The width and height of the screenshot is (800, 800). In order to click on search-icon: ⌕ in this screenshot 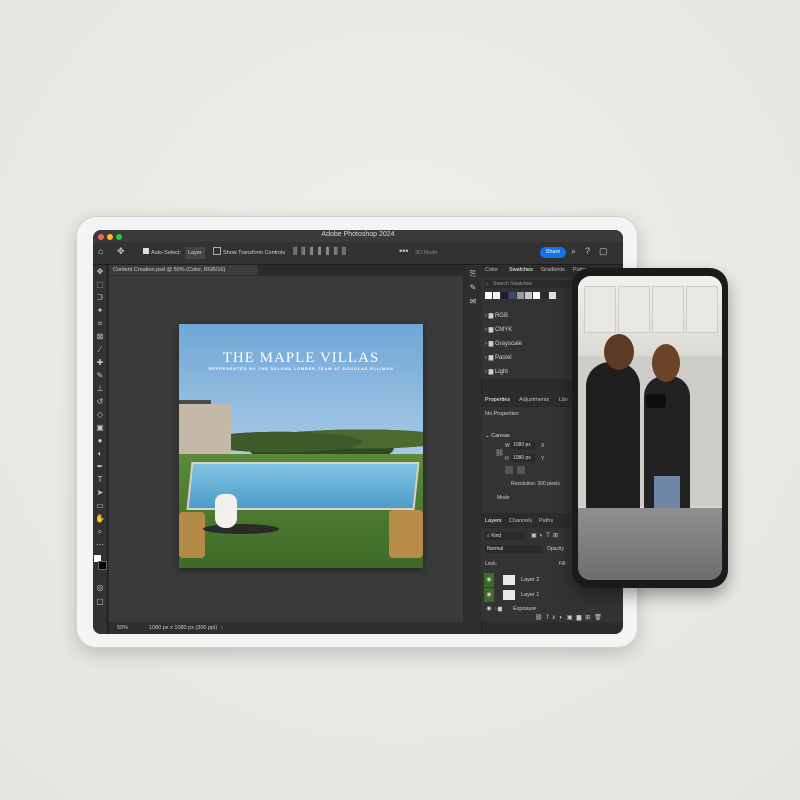, I will do `click(573, 253)`.